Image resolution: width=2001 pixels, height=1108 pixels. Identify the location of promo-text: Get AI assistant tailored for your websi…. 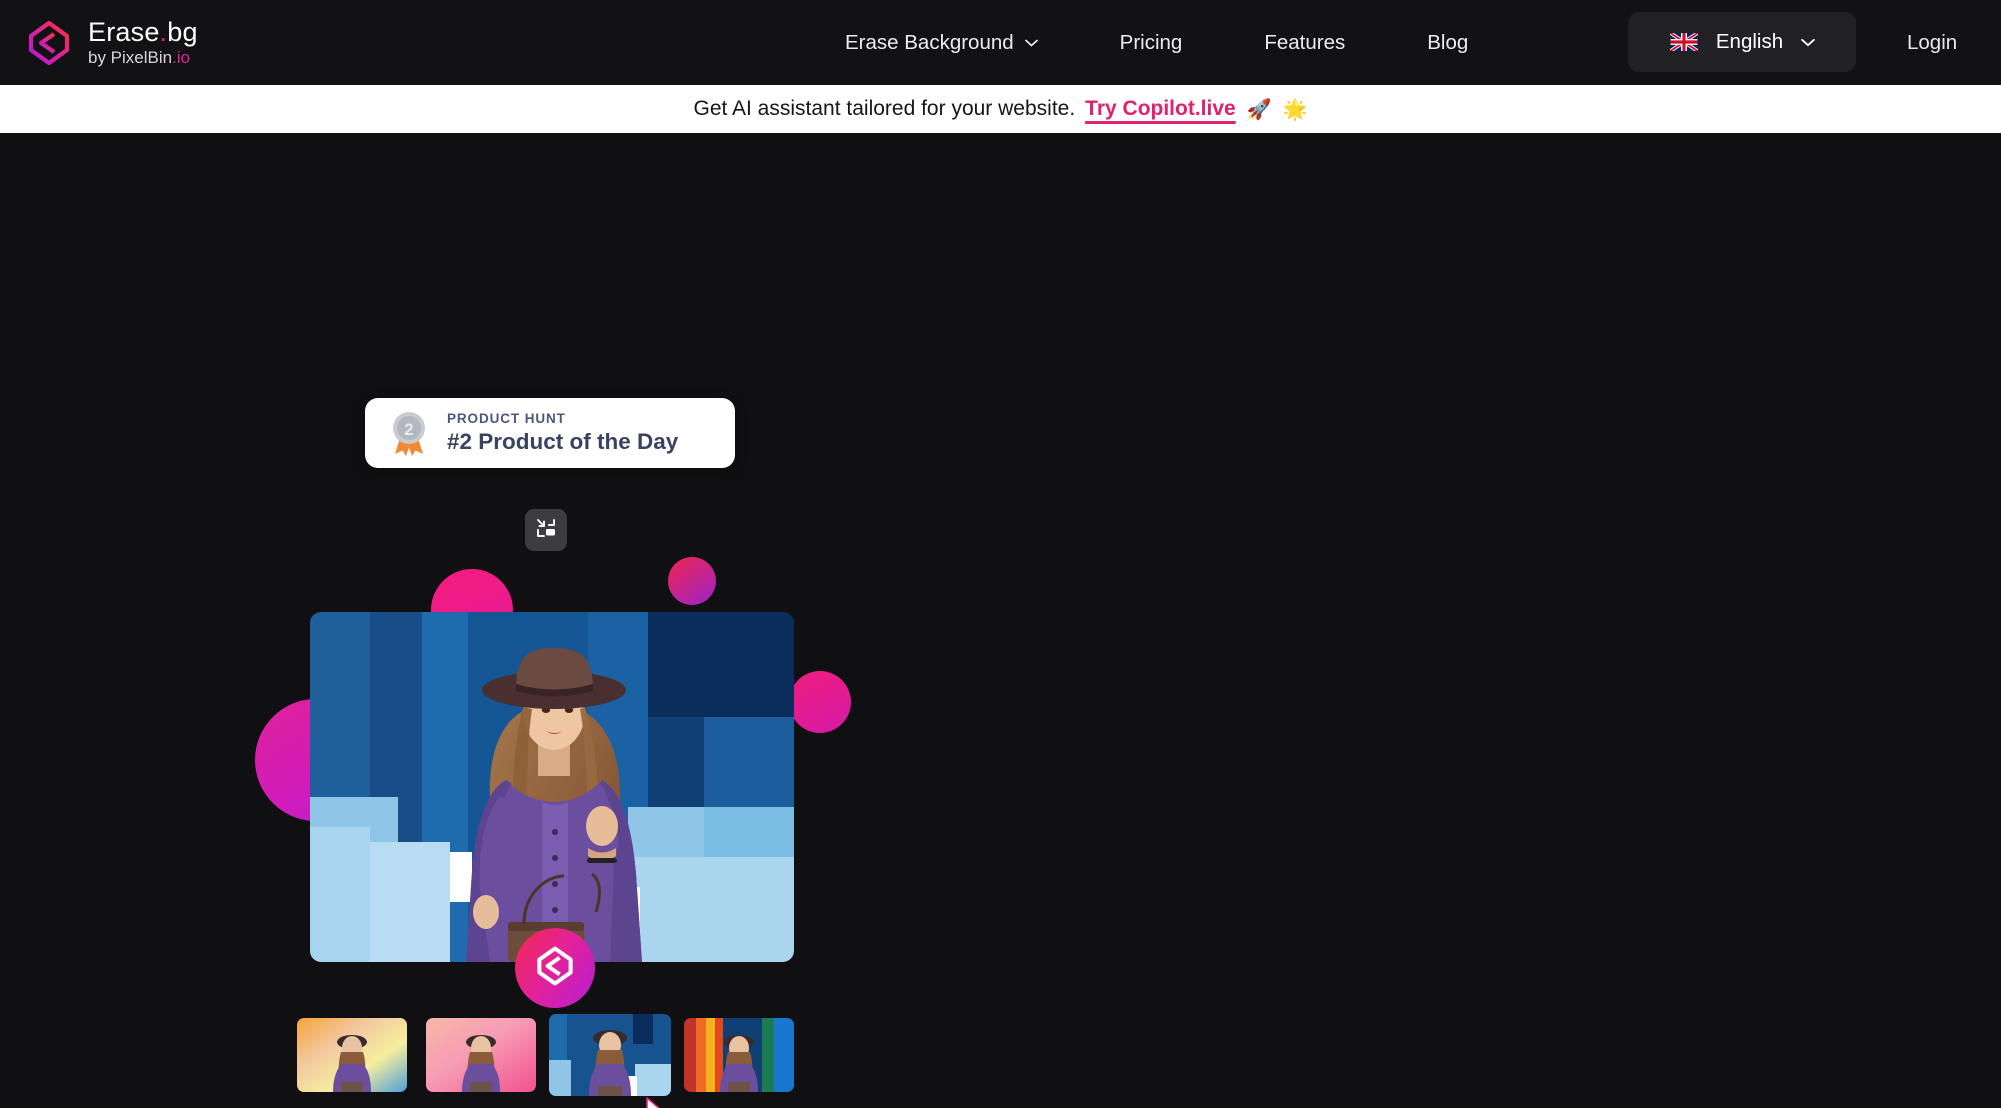
(884, 108).